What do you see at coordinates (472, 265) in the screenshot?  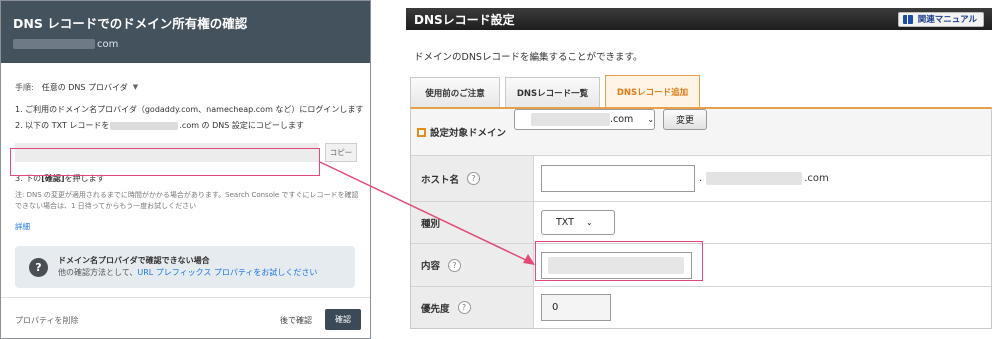 I see `content-label-cell: 内容 ?` at bounding box center [472, 265].